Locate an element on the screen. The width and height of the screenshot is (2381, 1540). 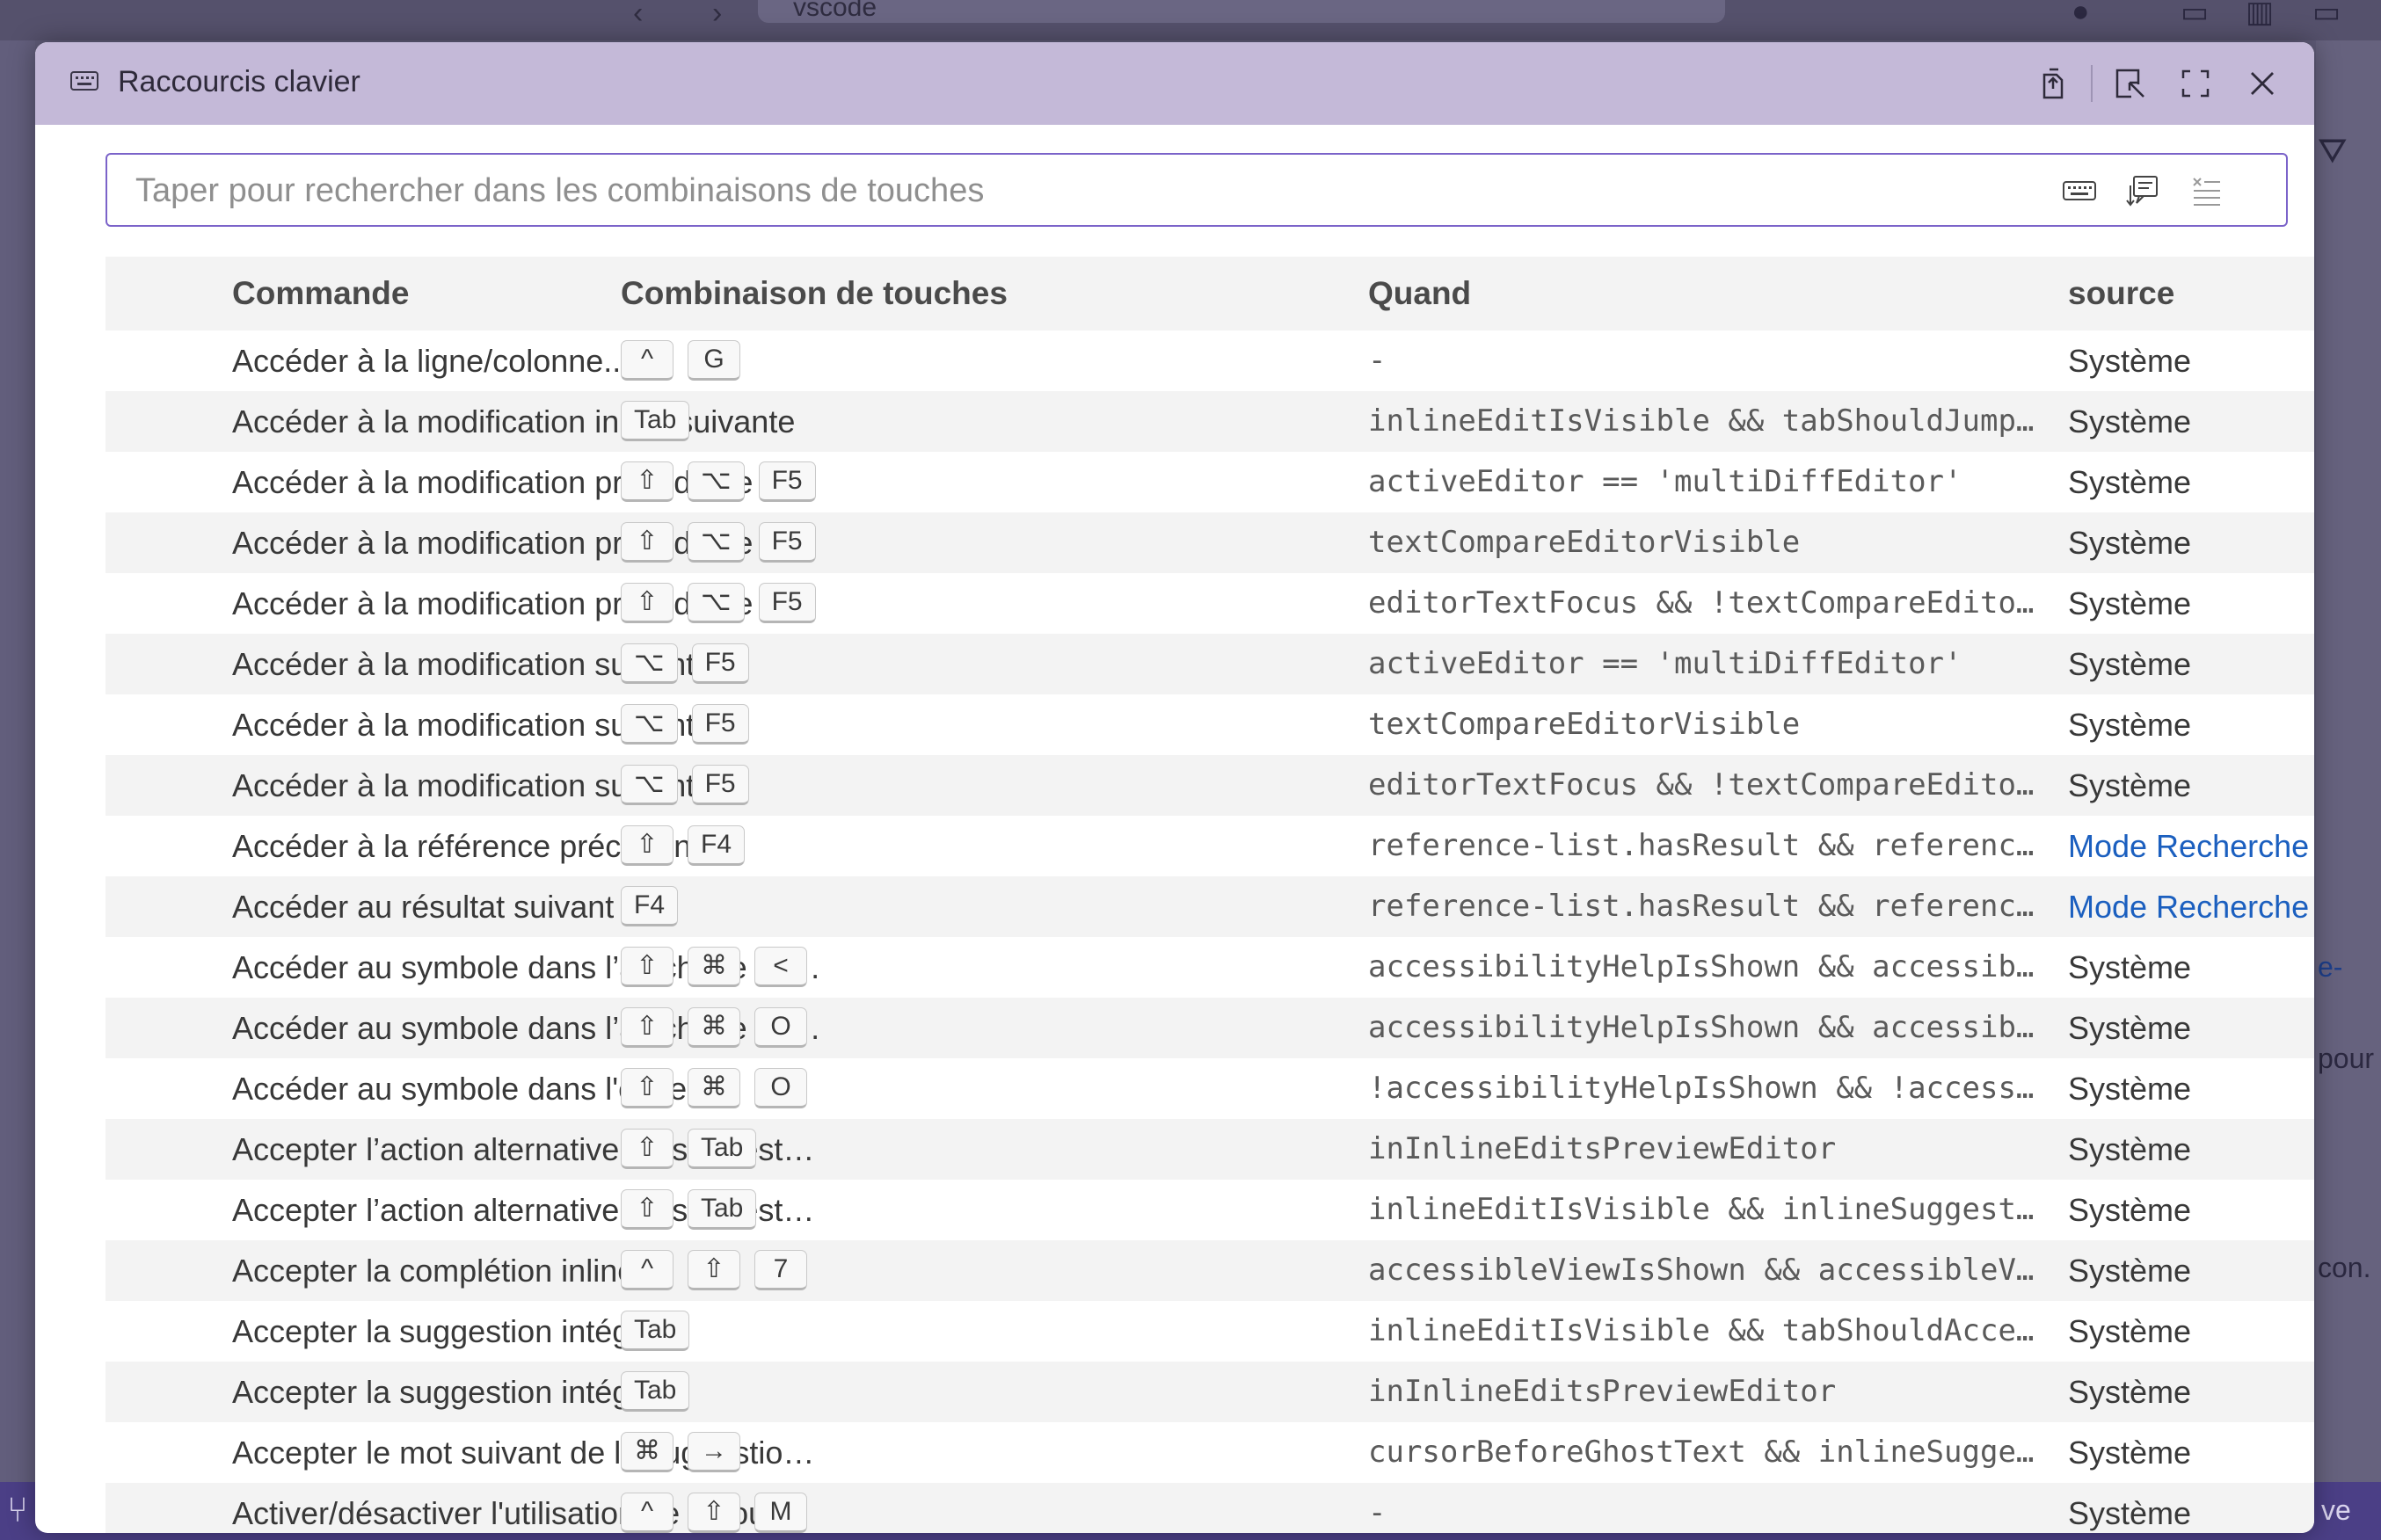
record-keys-button is located at coordinates (2079, 191).